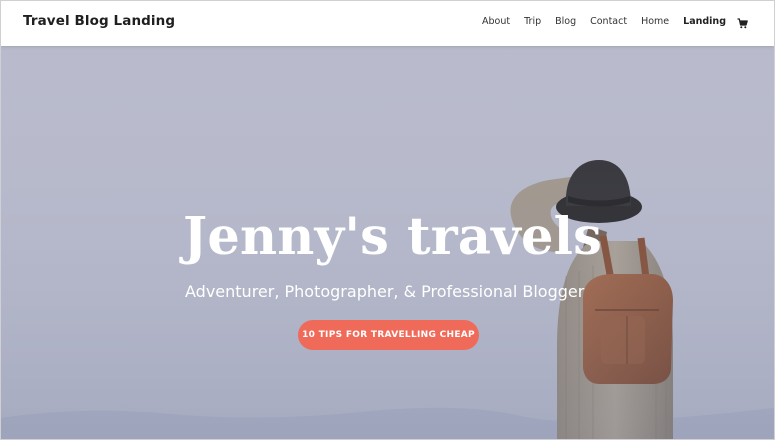 This screenshot has width=775, height=440. I want to click on nav-item-trip: Trip, so click(532, 21).